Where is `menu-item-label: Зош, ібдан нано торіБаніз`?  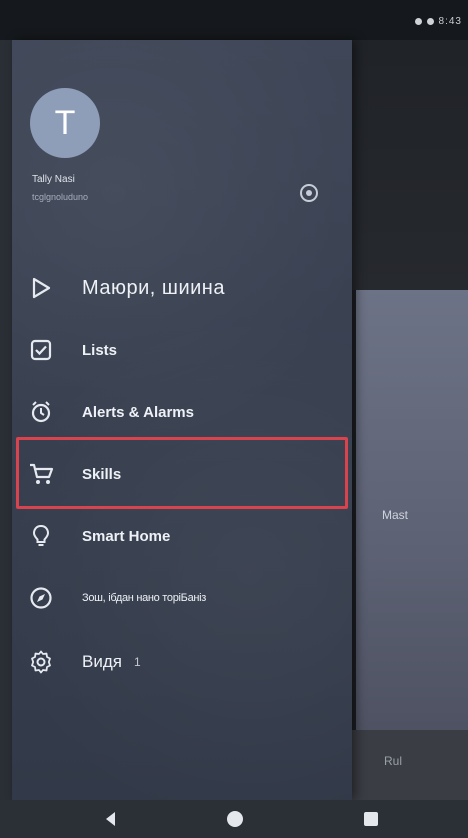 menu-item-label: Зош, ібдан нано торіБаніз is located at coordinates (144, 598).